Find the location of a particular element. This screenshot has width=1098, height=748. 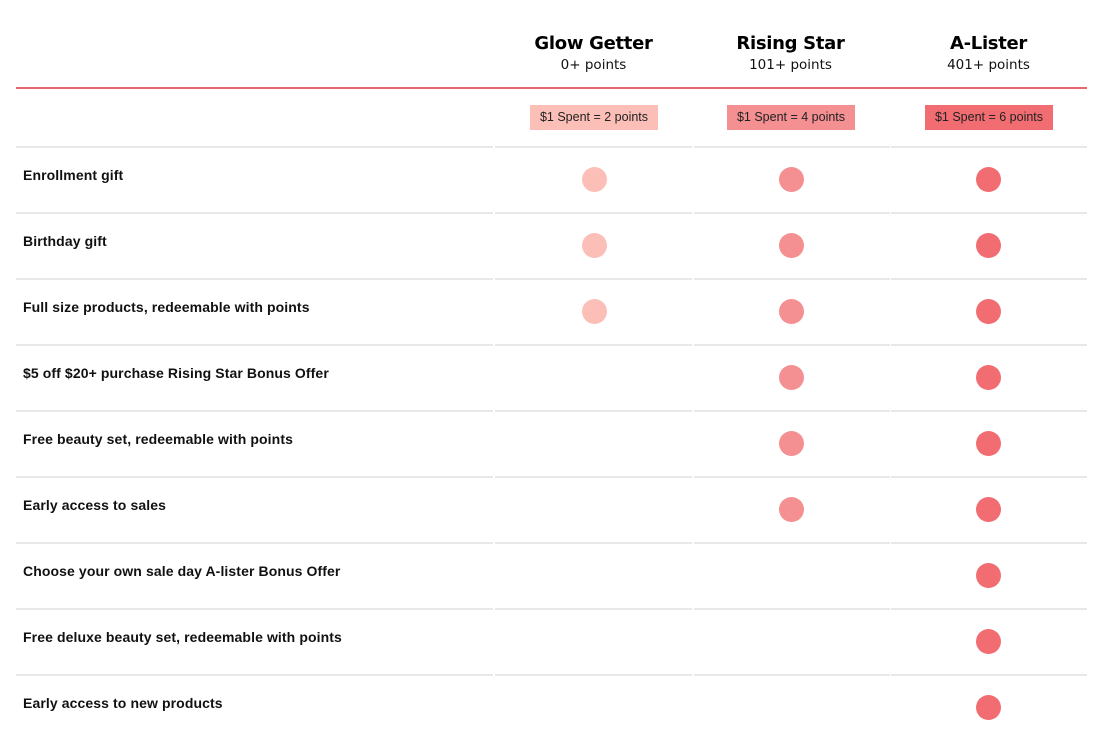

benefit-label: Enrollment gift is located at coordinates (73, 175).